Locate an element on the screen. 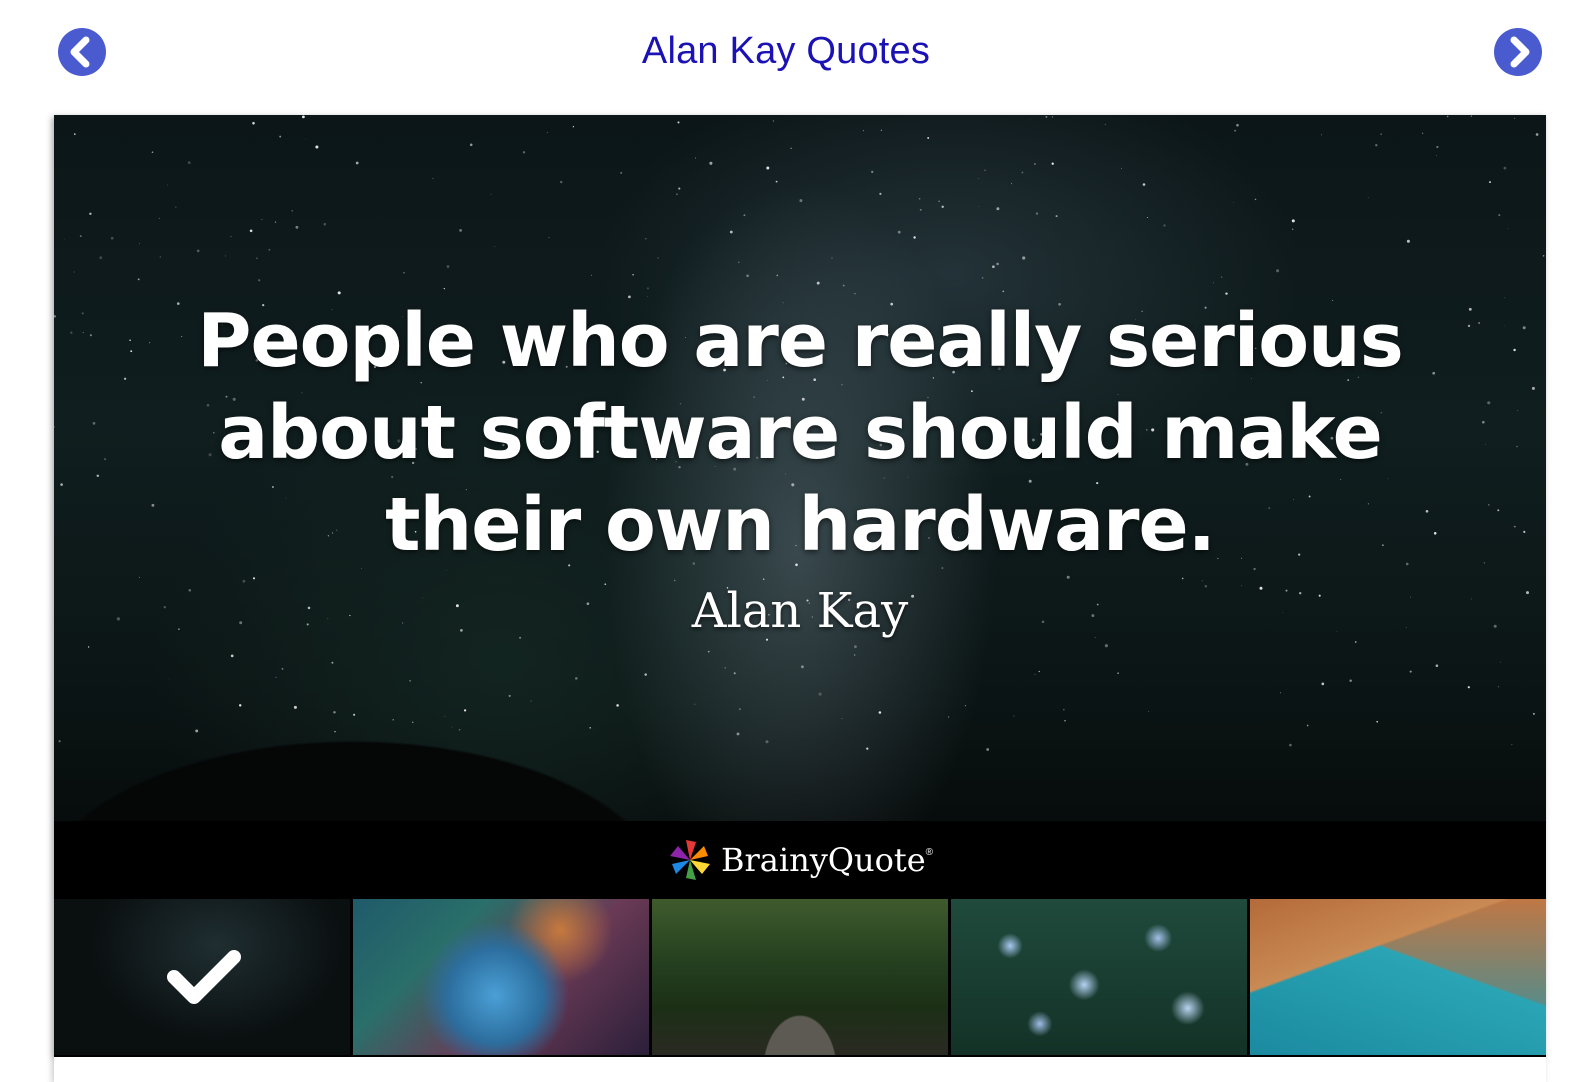  brand-bar: BrainyQuote ® is located at coordinates (800, 860).